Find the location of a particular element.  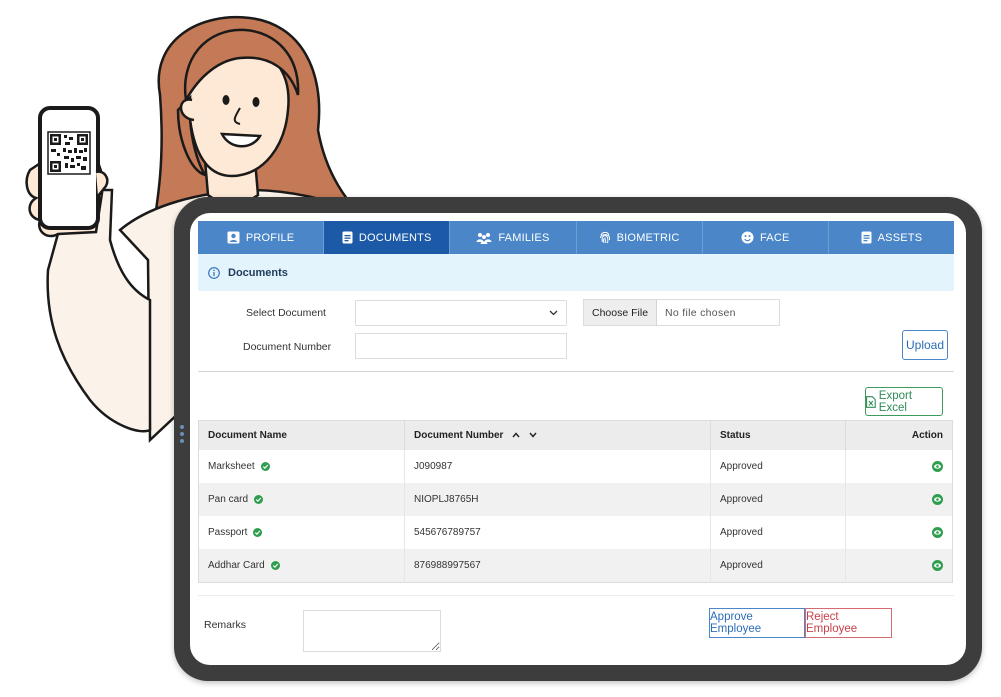

column-header-label: Document Number is located at coordinates (459, 435).